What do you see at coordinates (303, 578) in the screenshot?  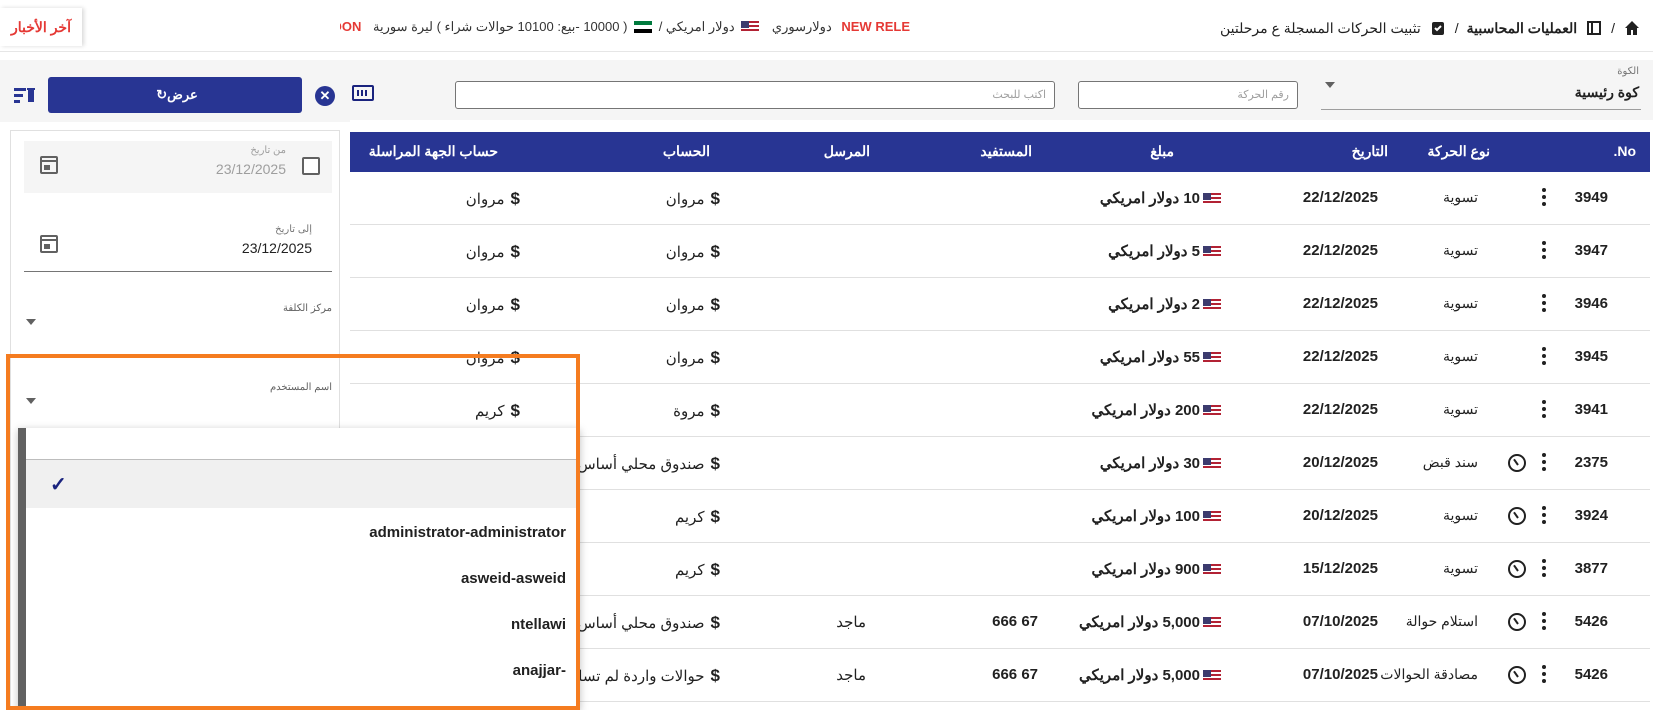 I see `dropdown-option: asweid-asweid` at bounding box center [303, 578].